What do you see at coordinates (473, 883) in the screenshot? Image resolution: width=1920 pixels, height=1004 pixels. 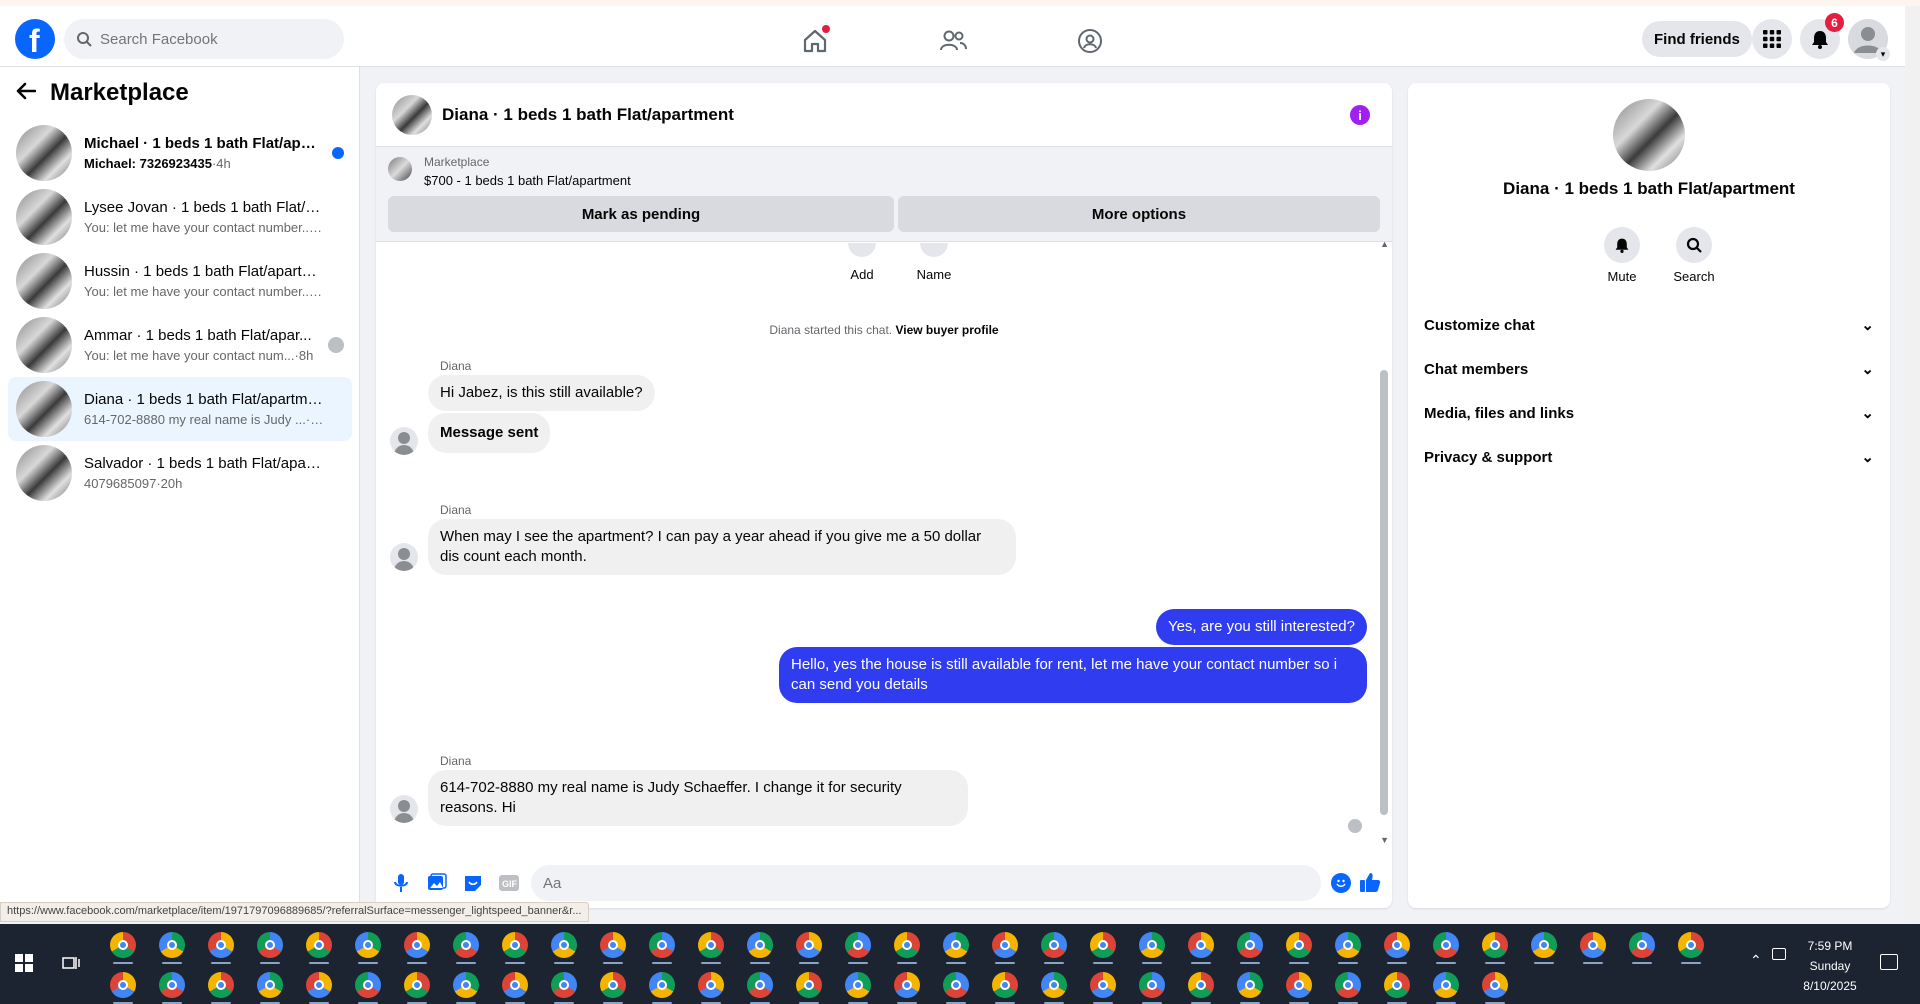 I see `sticker-icon` at bounding box center [473, 883].